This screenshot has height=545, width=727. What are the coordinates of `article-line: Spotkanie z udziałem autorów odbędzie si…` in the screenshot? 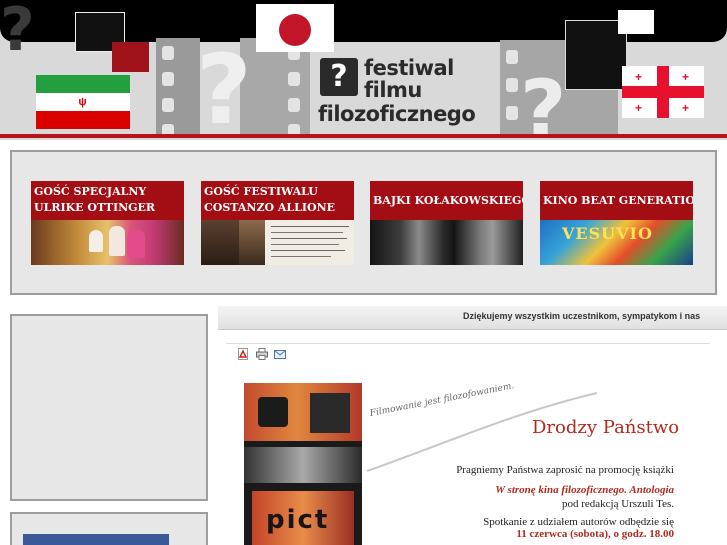 It's located at (578, 522).